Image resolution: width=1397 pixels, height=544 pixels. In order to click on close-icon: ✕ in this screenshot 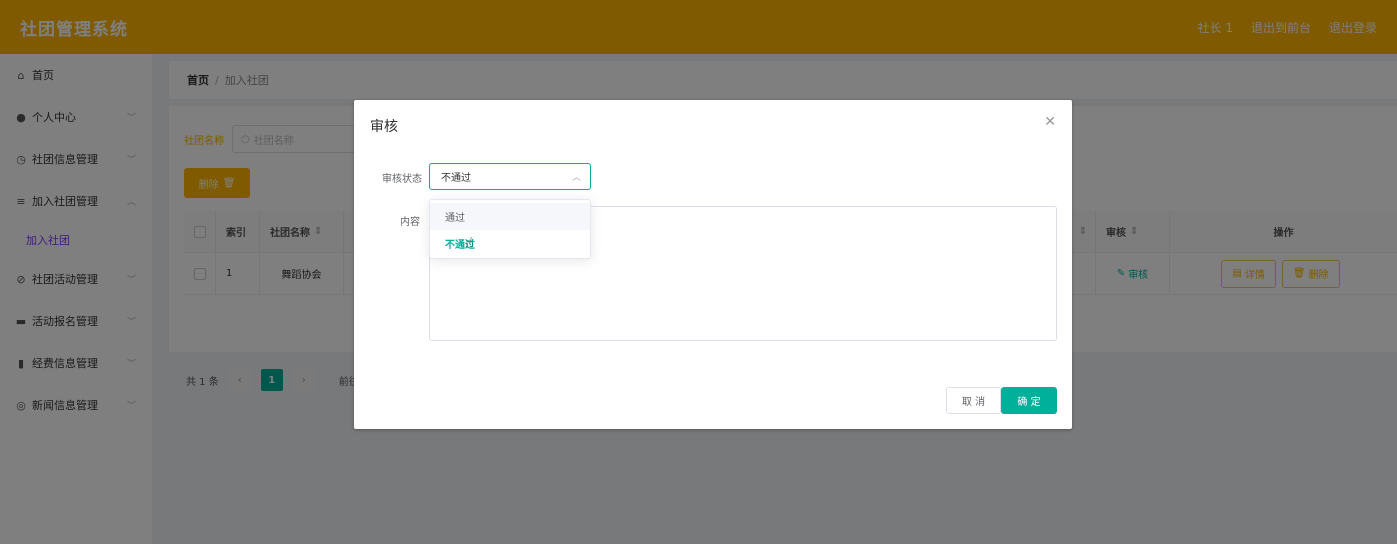, I will do `click(1050, 122)`.